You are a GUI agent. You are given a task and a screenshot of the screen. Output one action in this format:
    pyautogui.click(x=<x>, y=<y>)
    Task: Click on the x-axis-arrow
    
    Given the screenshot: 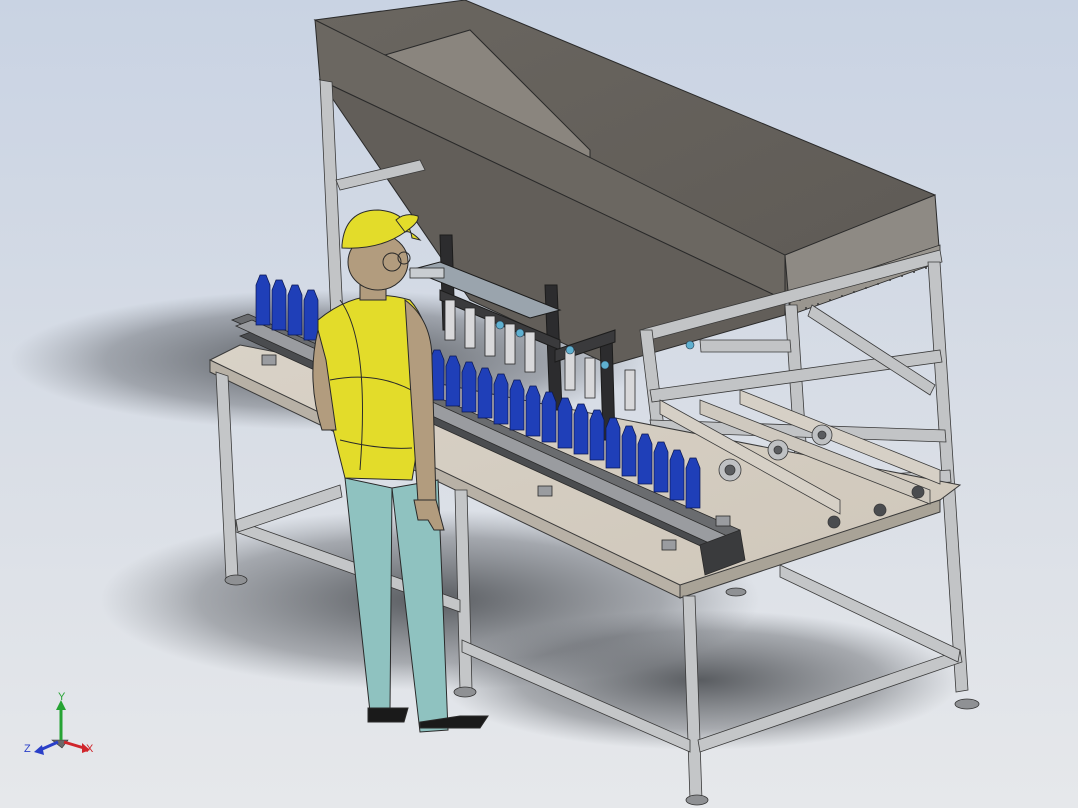 What is the action you would take?
    pyautogui.click(x=74, y=745)
    